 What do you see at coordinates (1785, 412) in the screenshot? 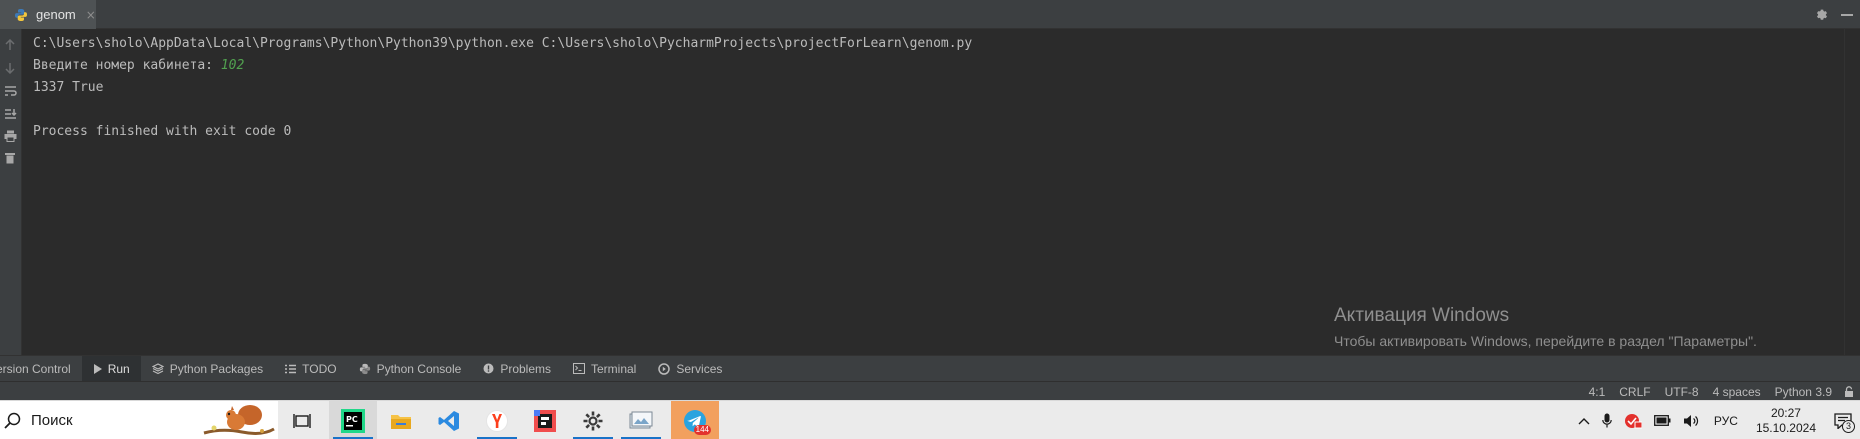
I see `clock-time: 20:27` at bounding box center [1785, 412].